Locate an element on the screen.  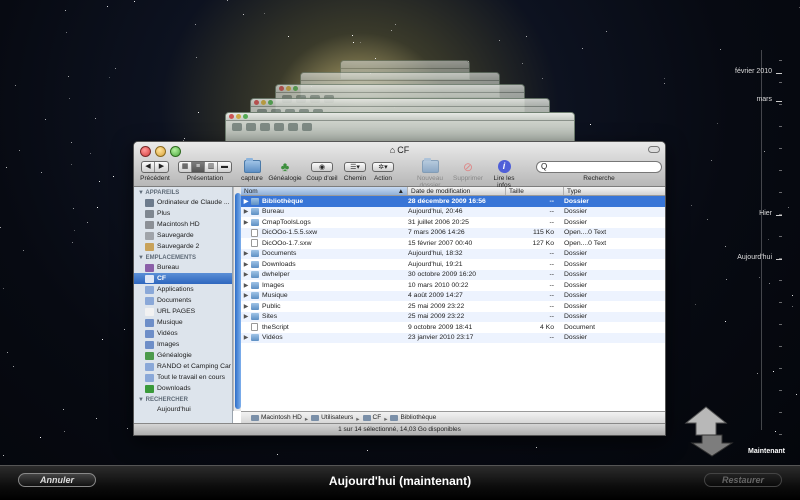
sidebar-item: Sauvegarde 2 is located at coordinates (183, 246).